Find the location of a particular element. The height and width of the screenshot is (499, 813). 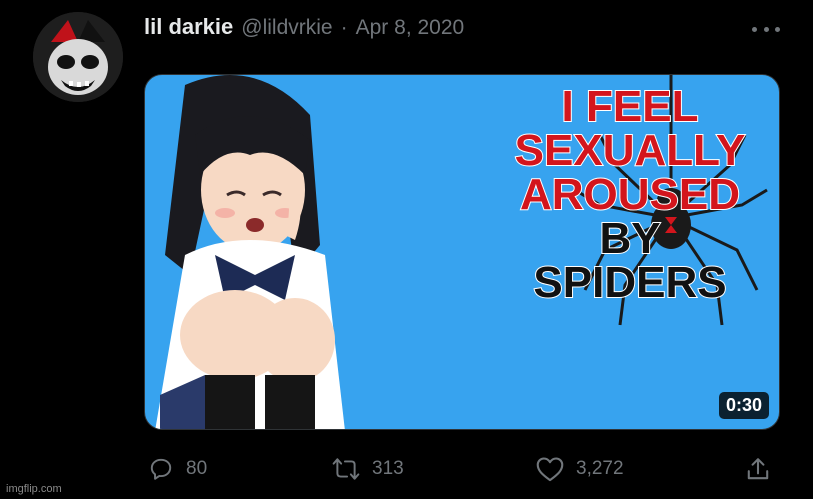

like-icon is located at coordinates (550, 469).